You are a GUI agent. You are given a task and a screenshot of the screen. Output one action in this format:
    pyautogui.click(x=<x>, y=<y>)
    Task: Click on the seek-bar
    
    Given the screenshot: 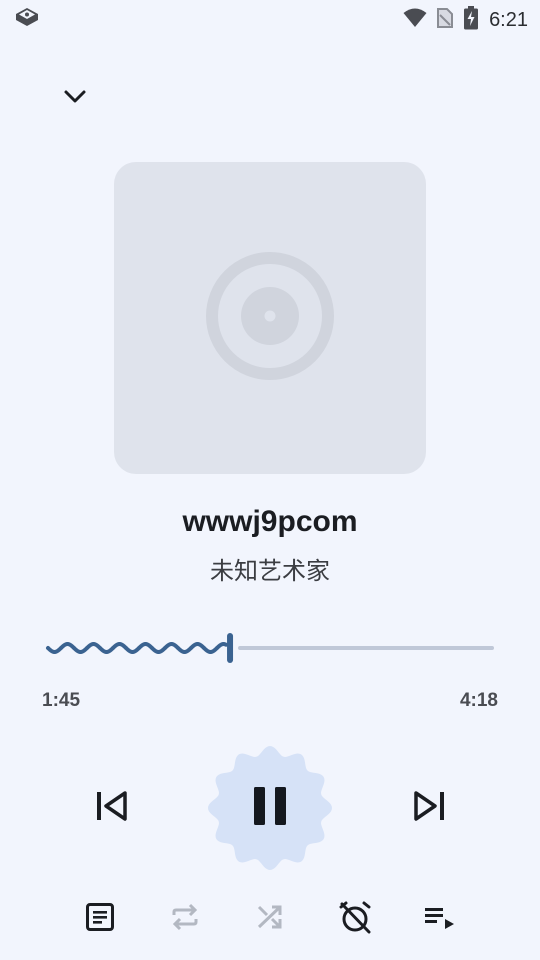 What is the action you would take?
    pyautogui.click(x=270, y=648)
    